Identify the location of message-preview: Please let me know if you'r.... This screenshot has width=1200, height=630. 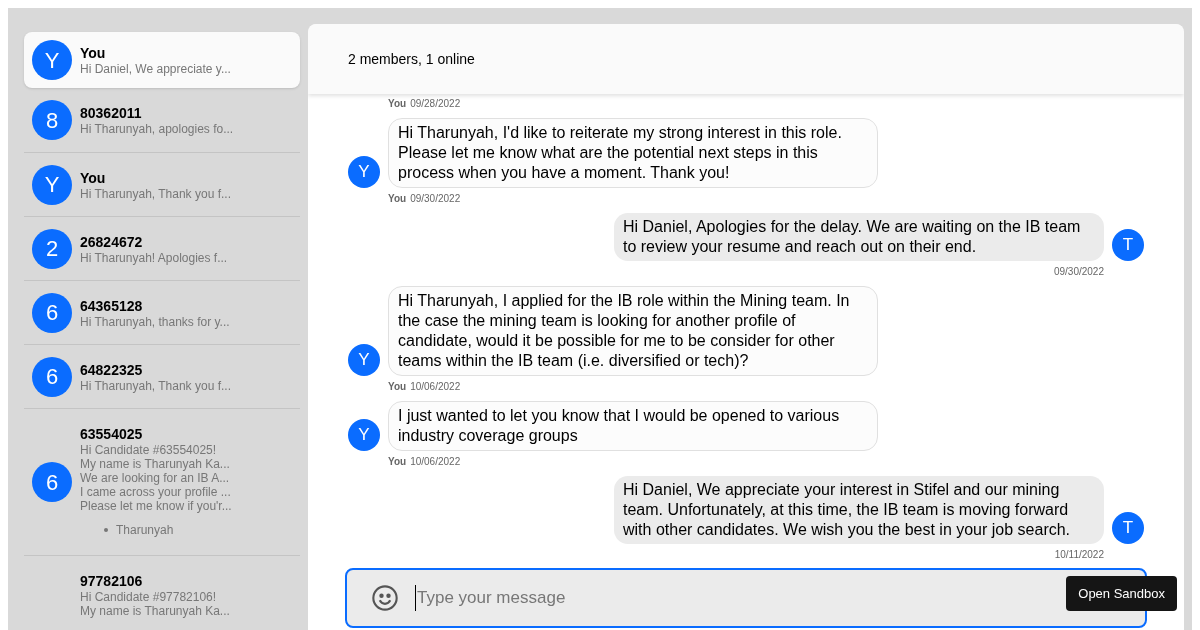
(156, 506).